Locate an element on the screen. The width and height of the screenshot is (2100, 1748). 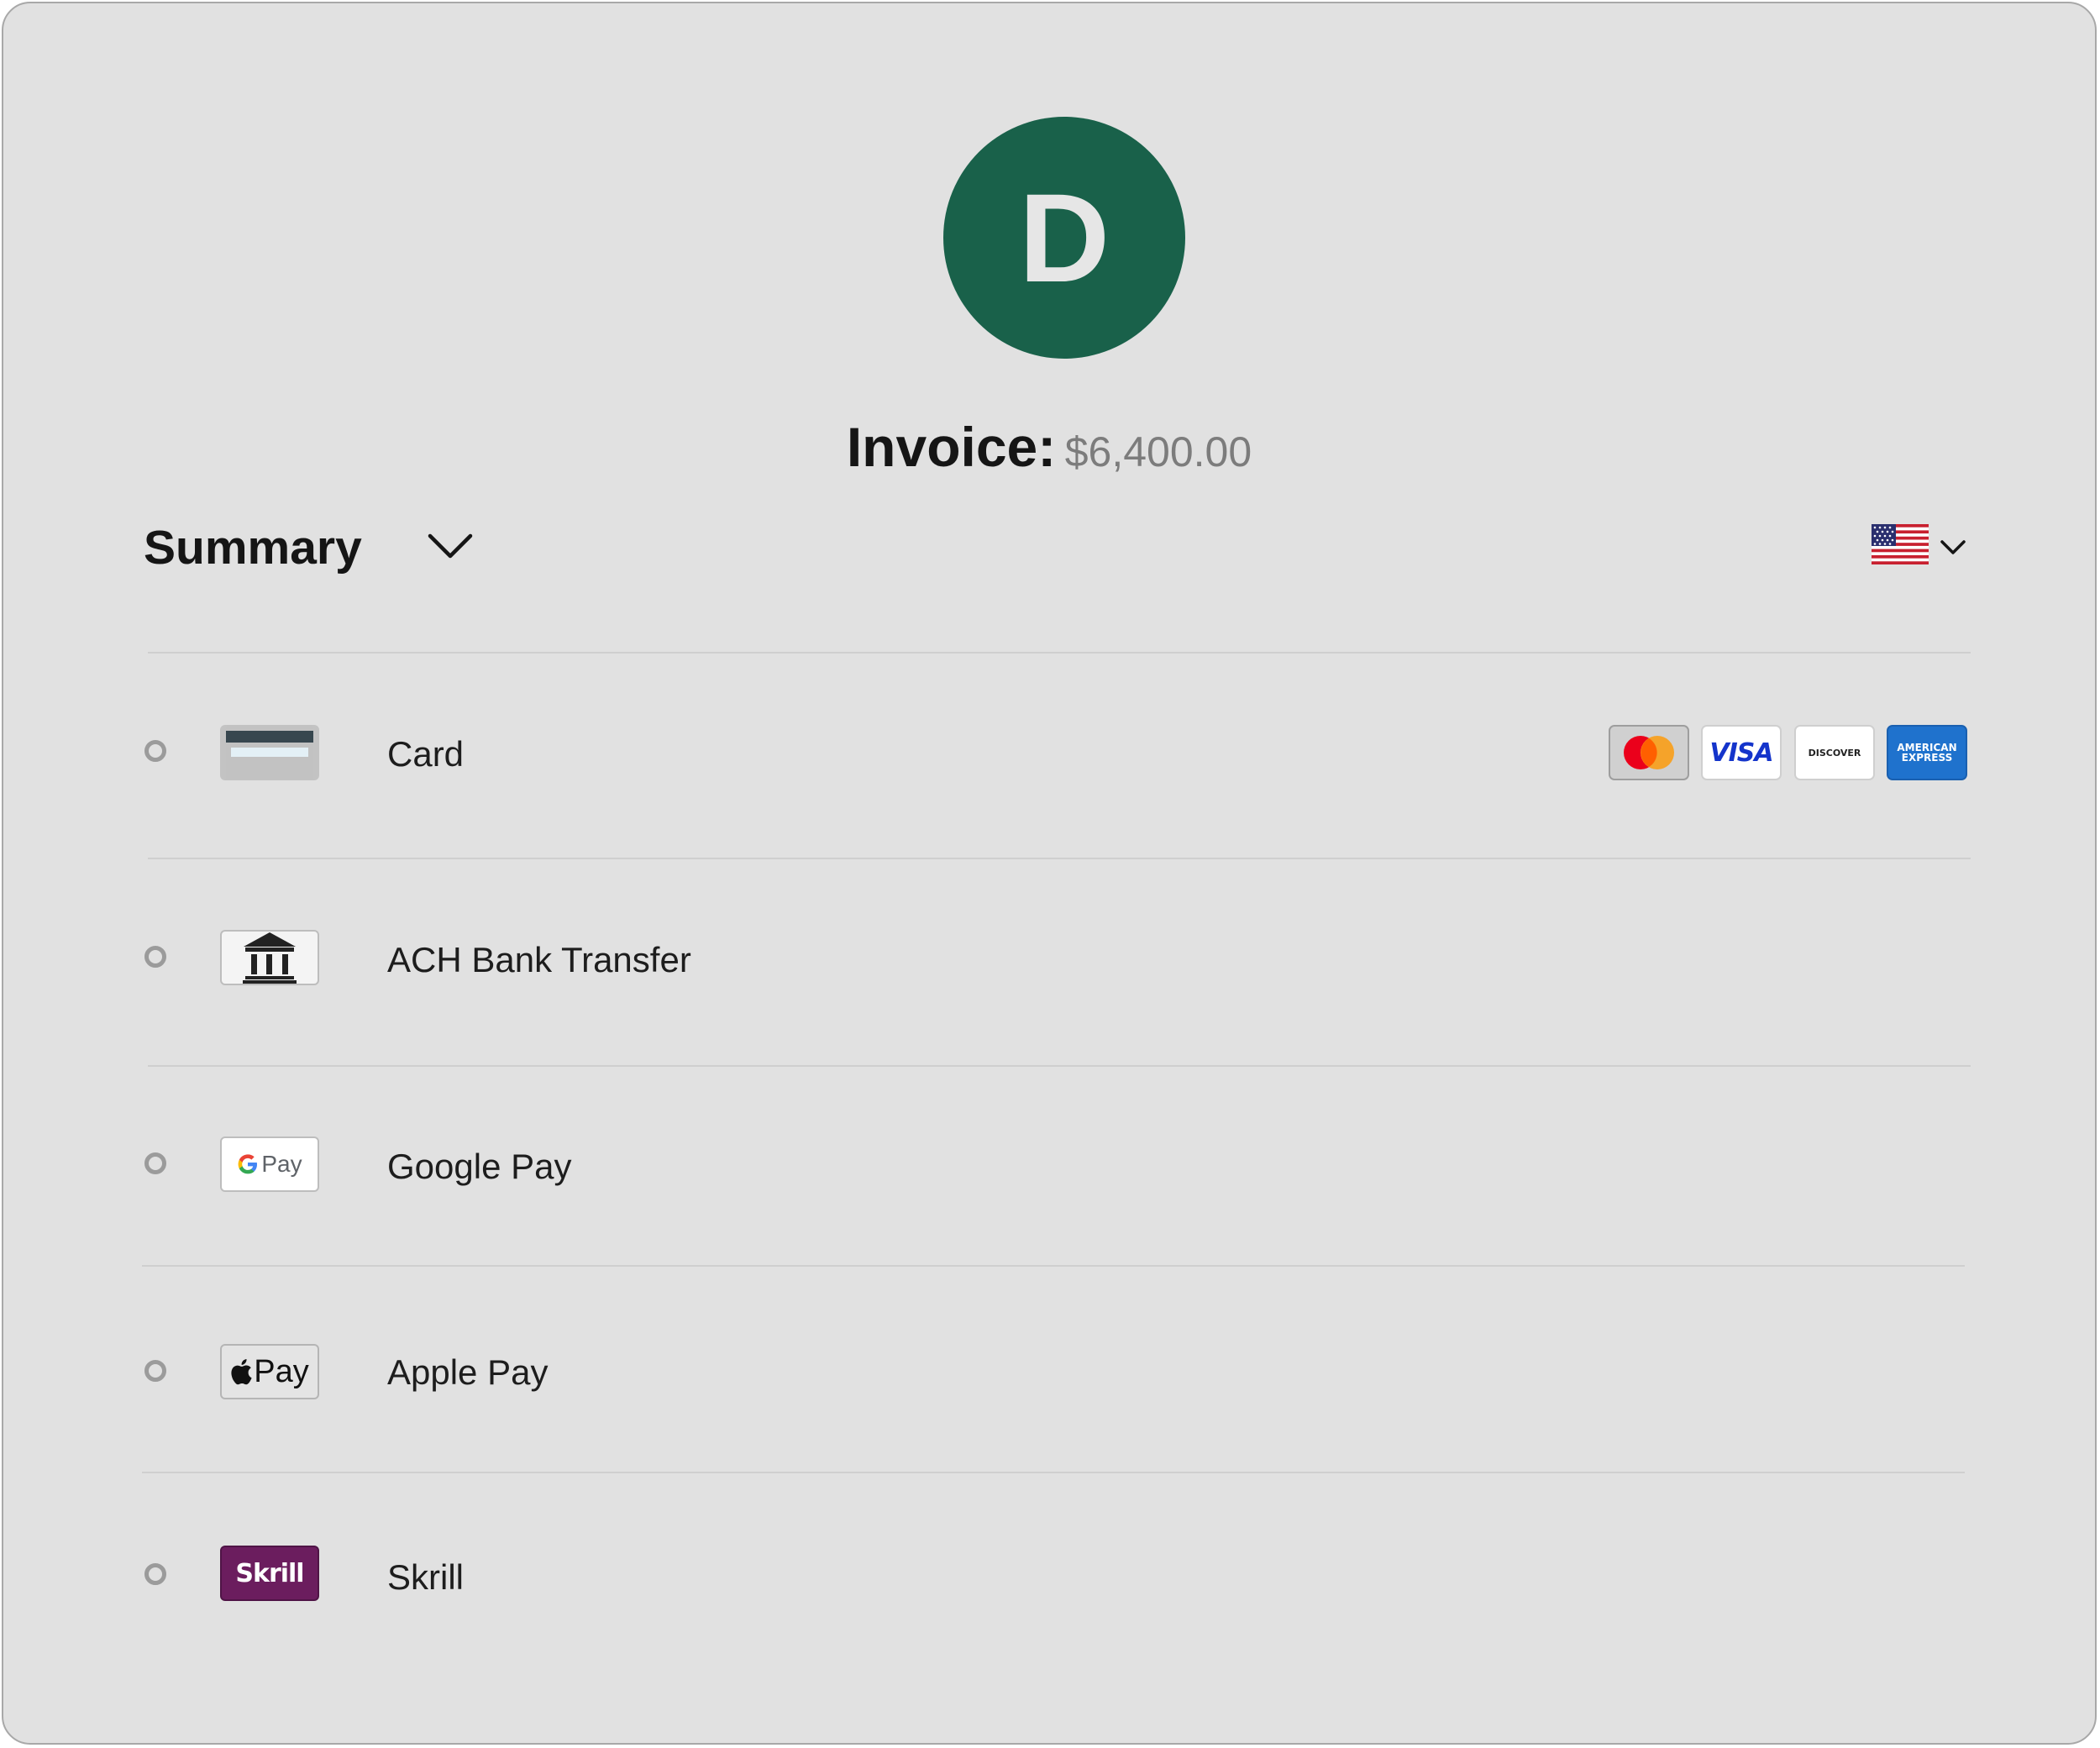
amex-text-line2: EXPRESS is located at coordinates (1927, 758).